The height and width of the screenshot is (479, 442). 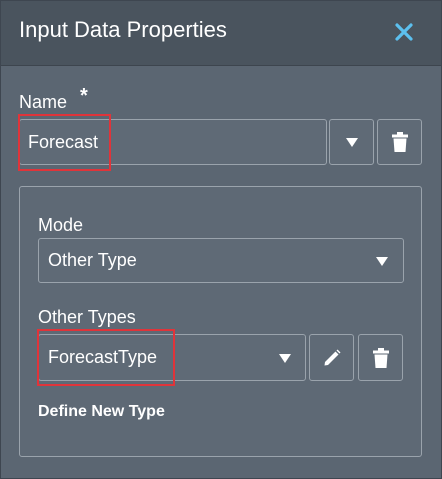 I want to click on pencil-icon, so click(x=332, y=357).